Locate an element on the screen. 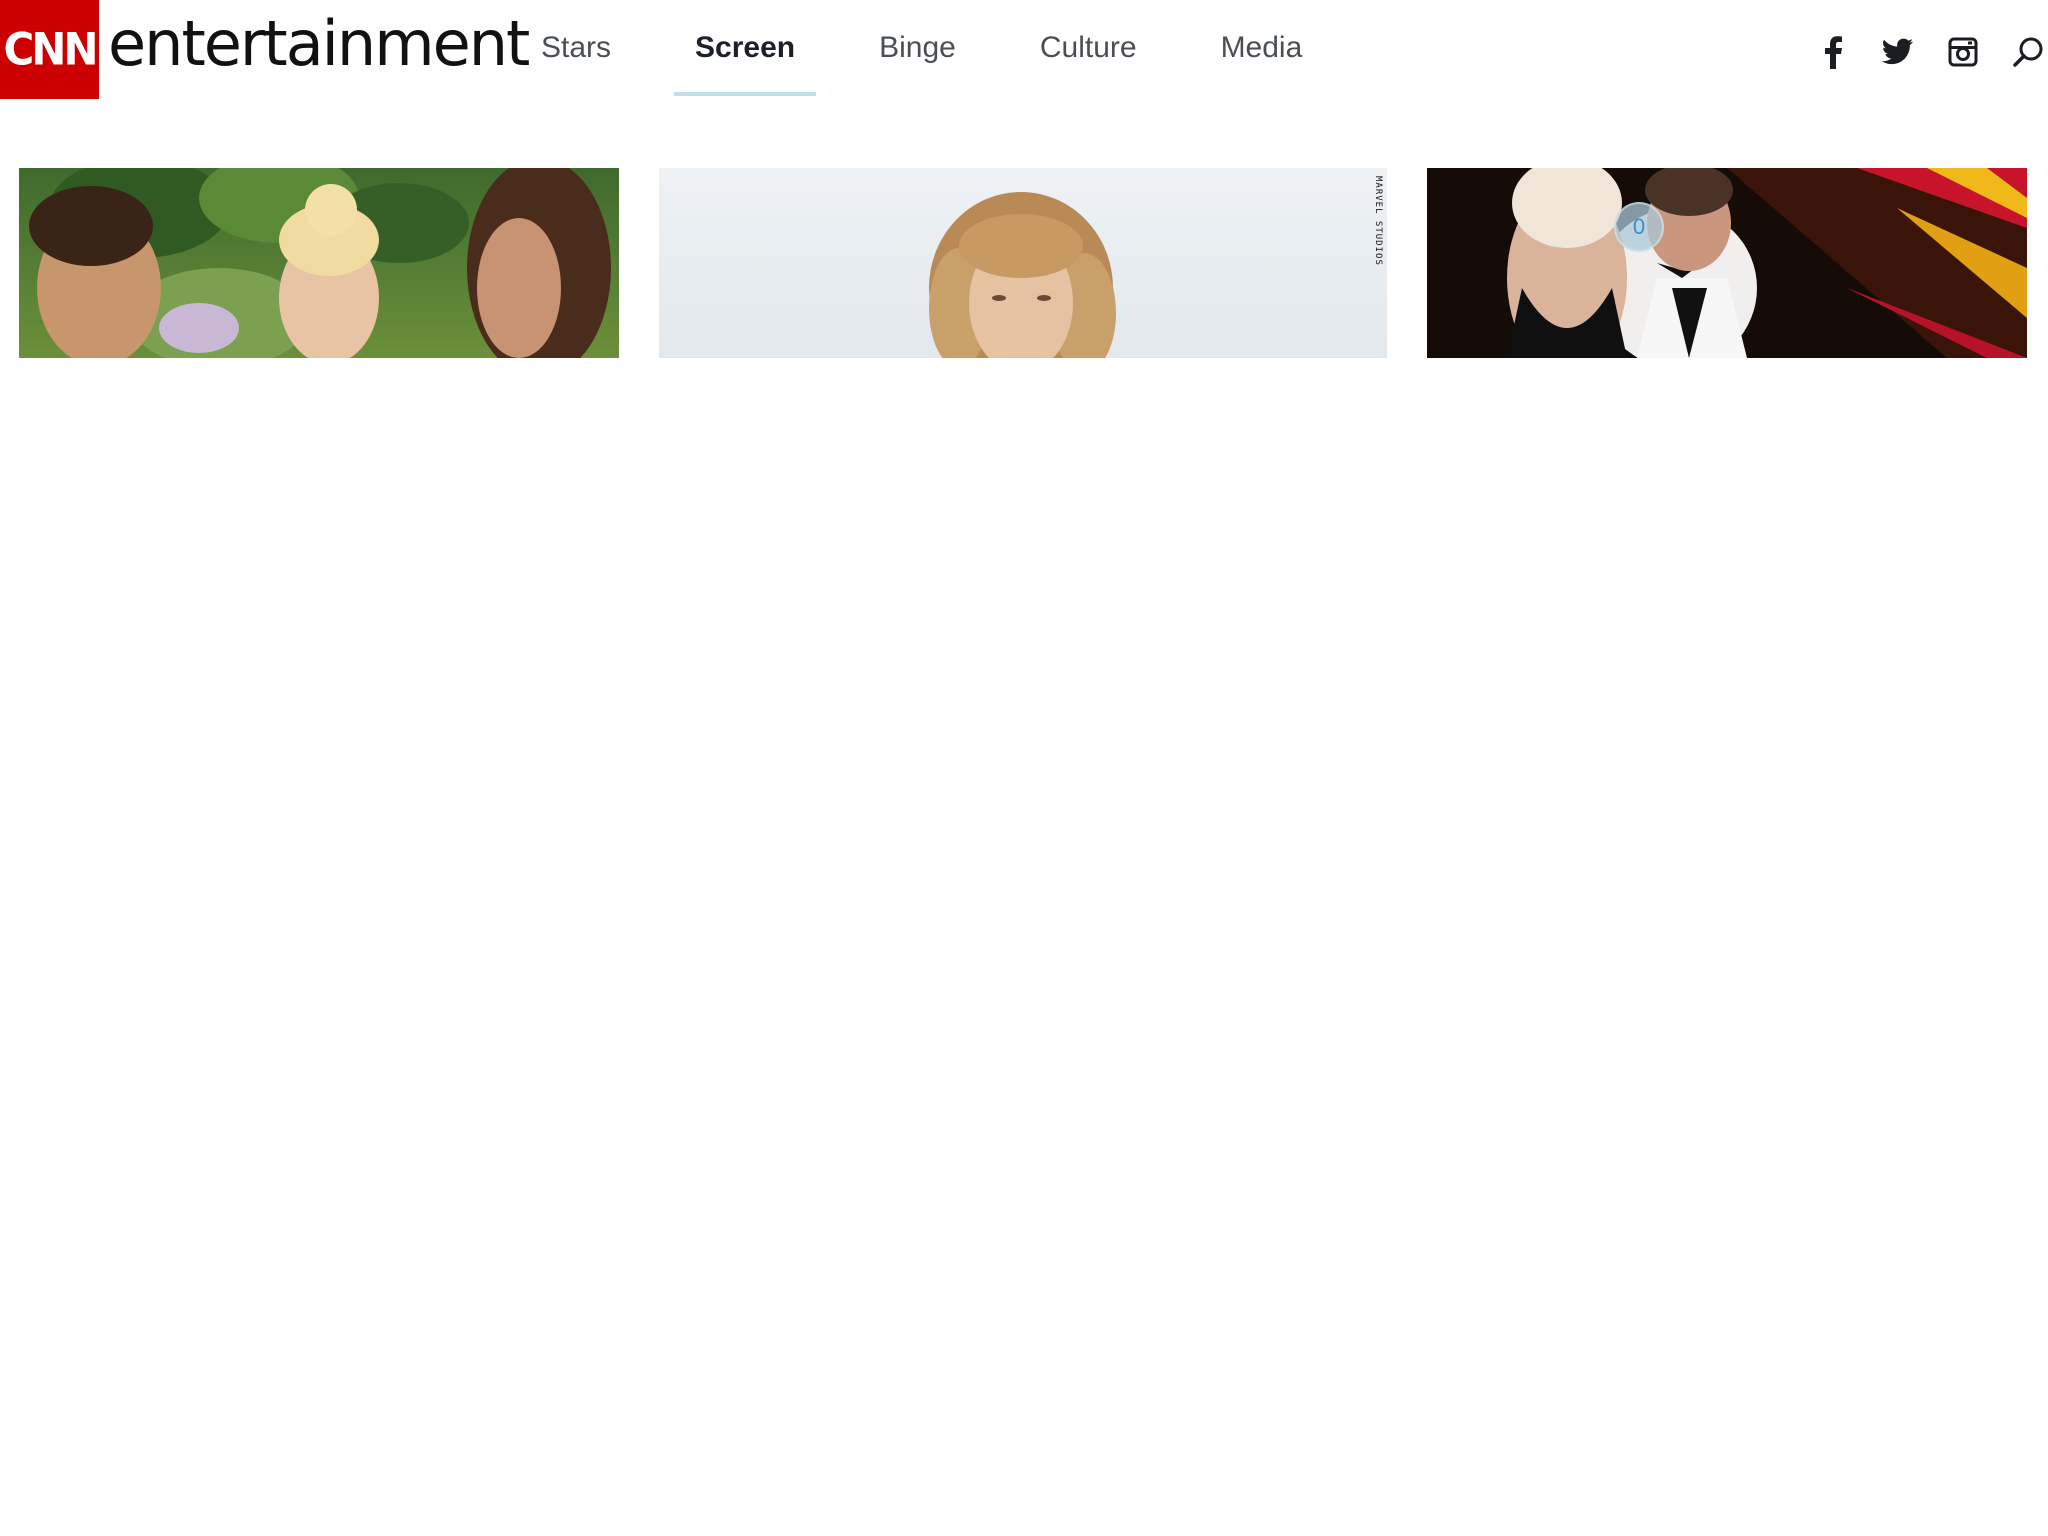 Image resolution: width=2048 pixels, height=1536 pixels. entertainment-wordmark: entertainment is located at coordinates (319, 44).